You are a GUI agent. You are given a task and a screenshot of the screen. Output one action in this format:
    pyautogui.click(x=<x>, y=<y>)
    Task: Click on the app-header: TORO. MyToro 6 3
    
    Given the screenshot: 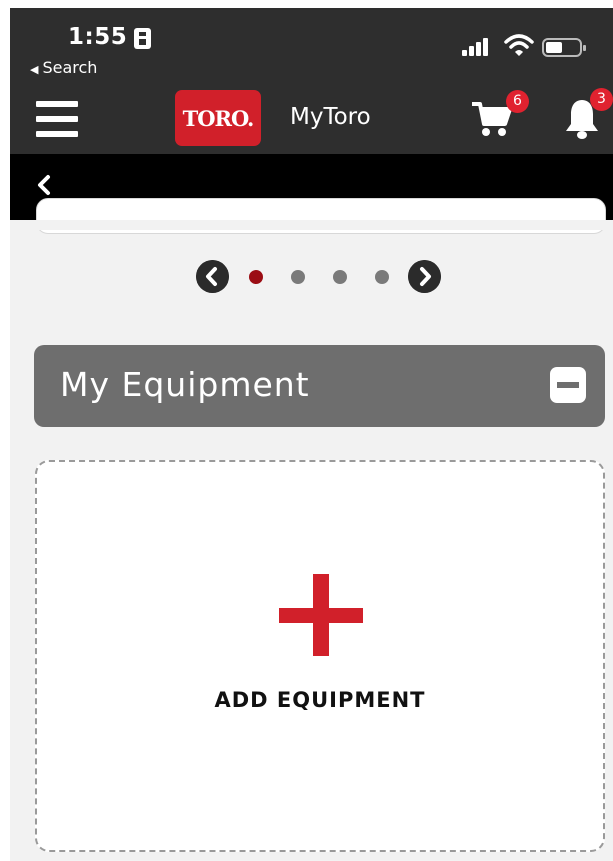 What is the action you would take?
    pyautogui.click(x=311, y=119)
    